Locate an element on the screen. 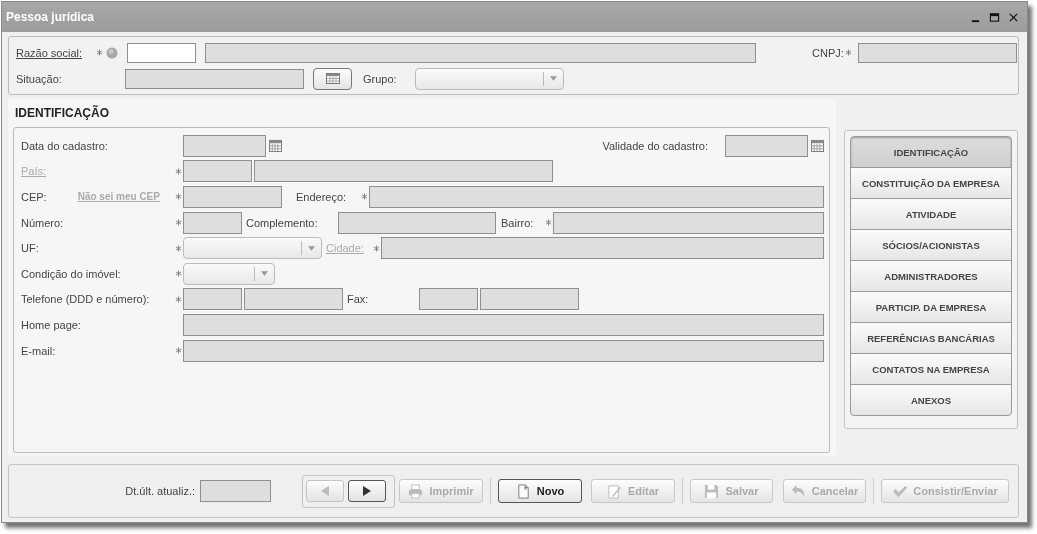 The height and width of the screenshot is (534, 1037). section-tab: SÓCIOS/ACIONISTAS is located at coordinates (931, 245).